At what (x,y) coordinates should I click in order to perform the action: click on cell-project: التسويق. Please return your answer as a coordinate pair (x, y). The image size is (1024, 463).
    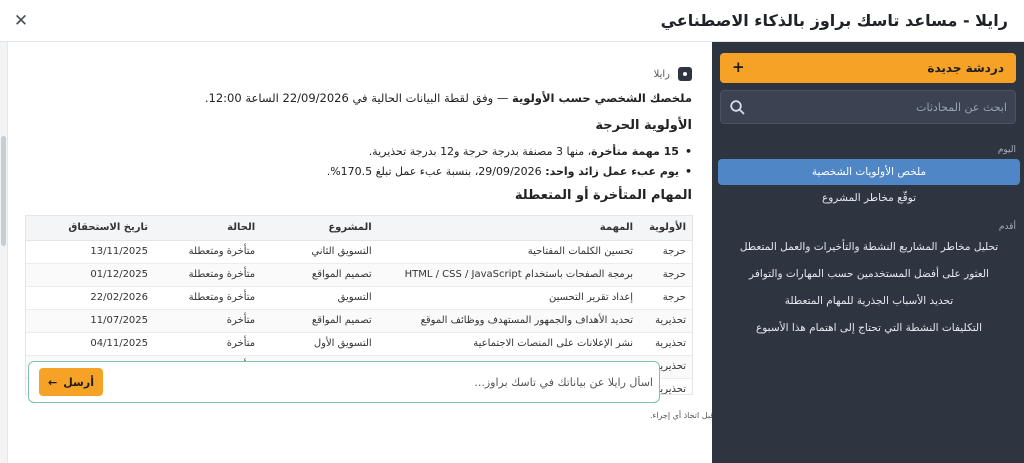
    Looking at the image, I should click on (321, 298).